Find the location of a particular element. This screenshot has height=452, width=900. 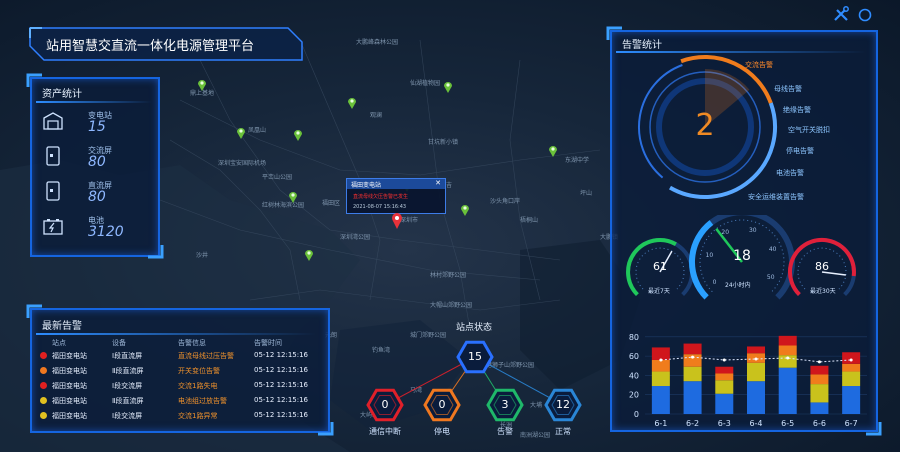

alarm-category-label: 交流告警 is located at coordinates (759, 65).